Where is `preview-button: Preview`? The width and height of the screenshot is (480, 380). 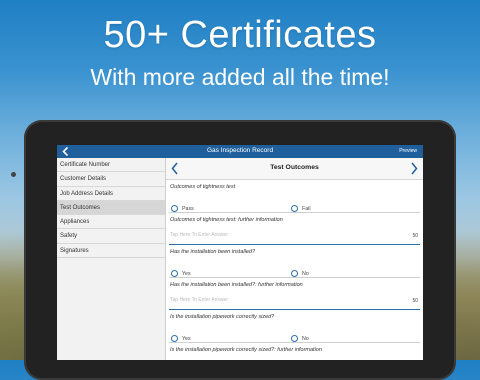
preview-button: Preview is located at coordinates (408, 151).